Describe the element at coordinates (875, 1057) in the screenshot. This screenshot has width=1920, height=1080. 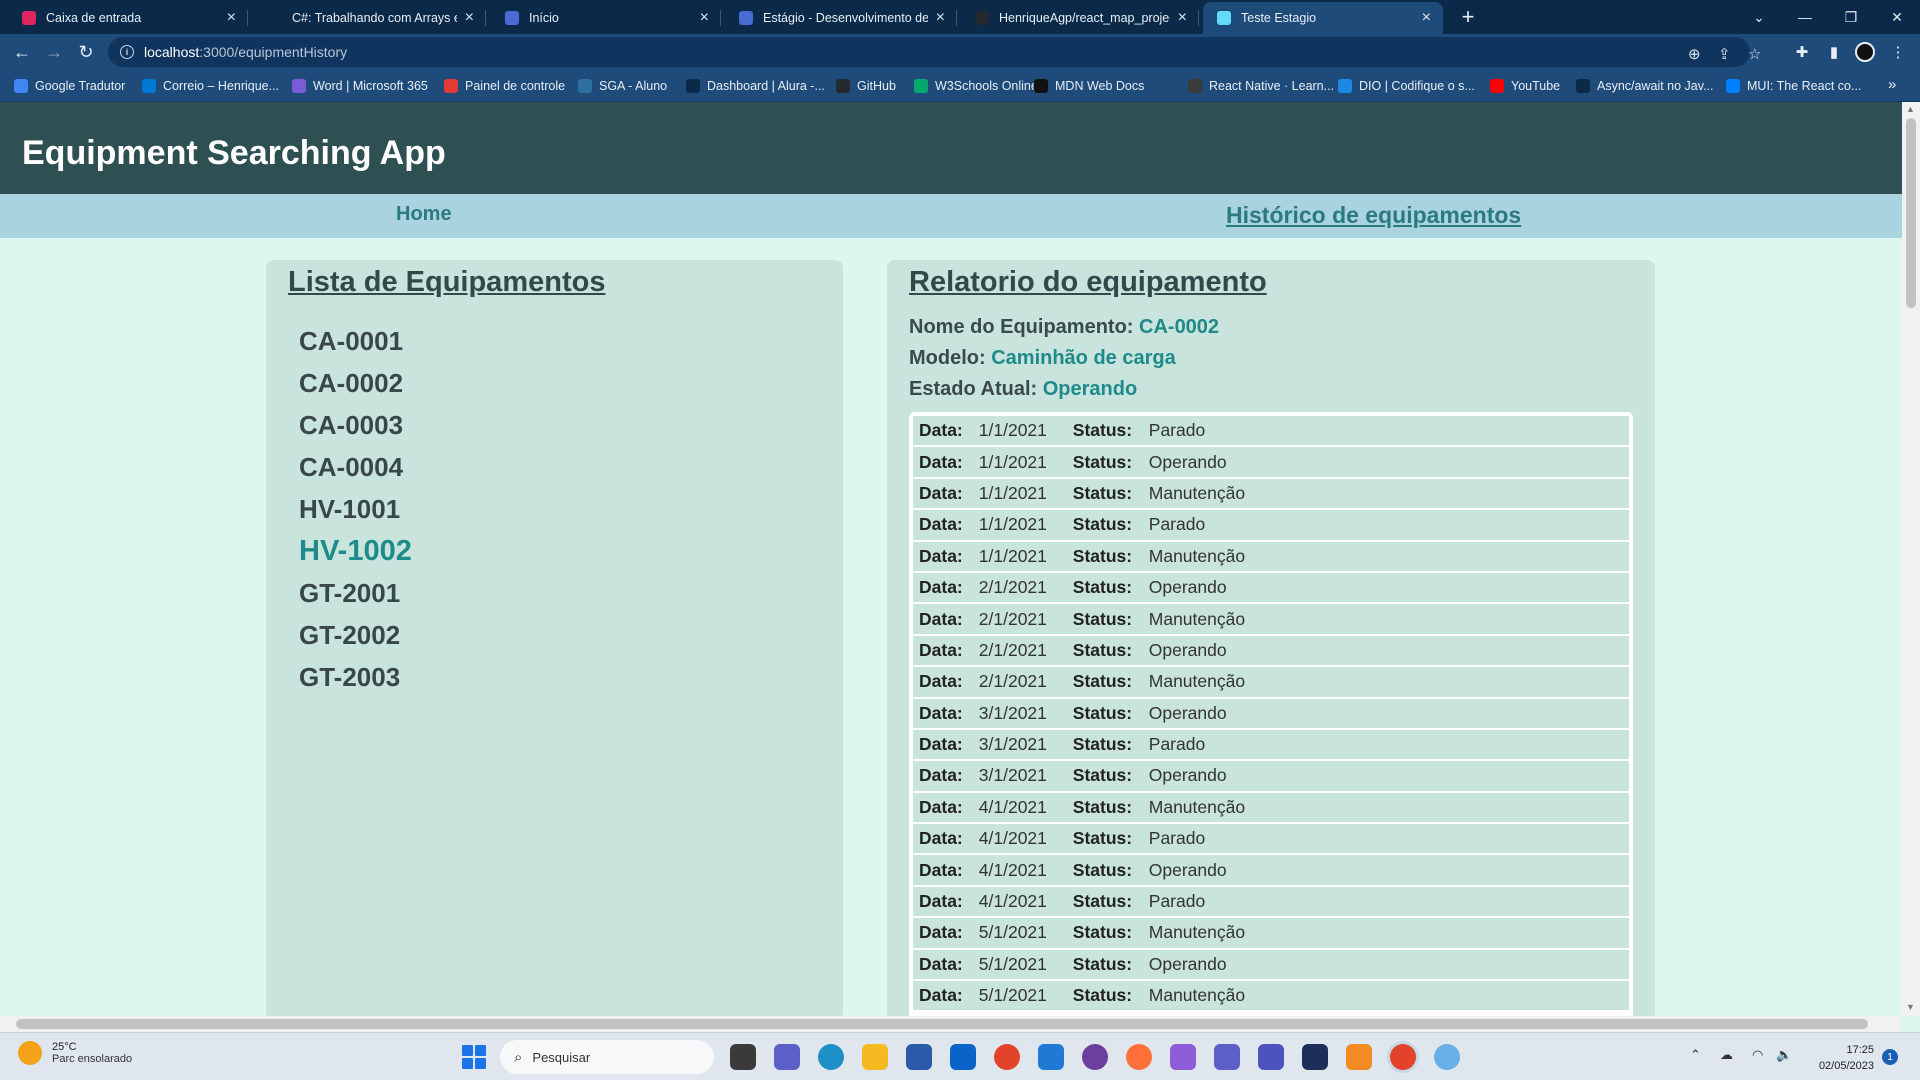
I see `file-explorer-icon` at that location.